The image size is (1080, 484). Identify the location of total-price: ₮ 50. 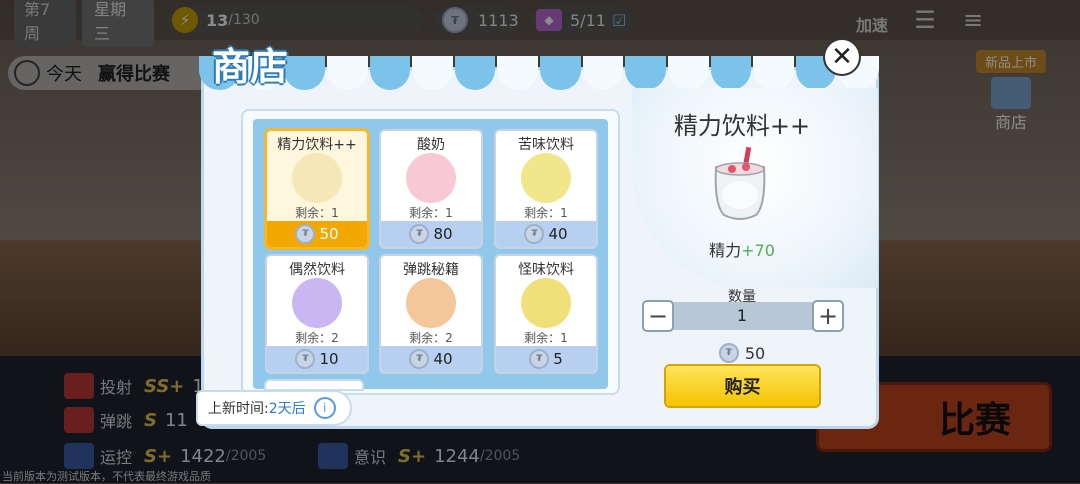
(742, 353).